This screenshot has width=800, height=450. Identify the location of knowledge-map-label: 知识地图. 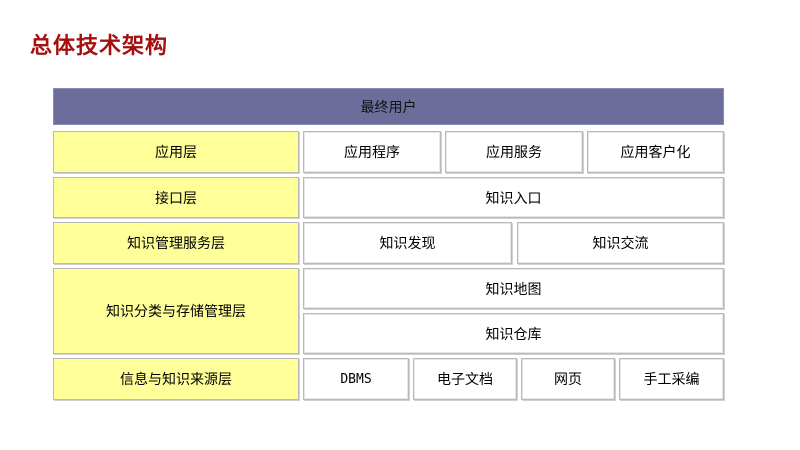
(513, 289).